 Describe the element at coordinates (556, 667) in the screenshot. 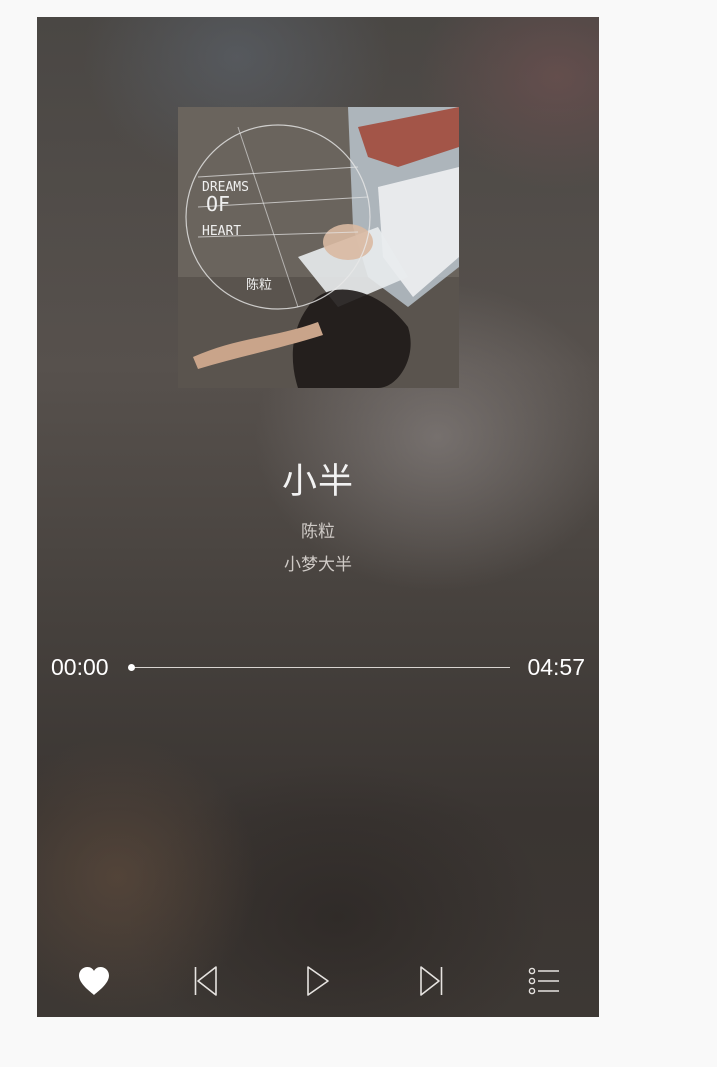

I see `total-time: 04:57` at that location.